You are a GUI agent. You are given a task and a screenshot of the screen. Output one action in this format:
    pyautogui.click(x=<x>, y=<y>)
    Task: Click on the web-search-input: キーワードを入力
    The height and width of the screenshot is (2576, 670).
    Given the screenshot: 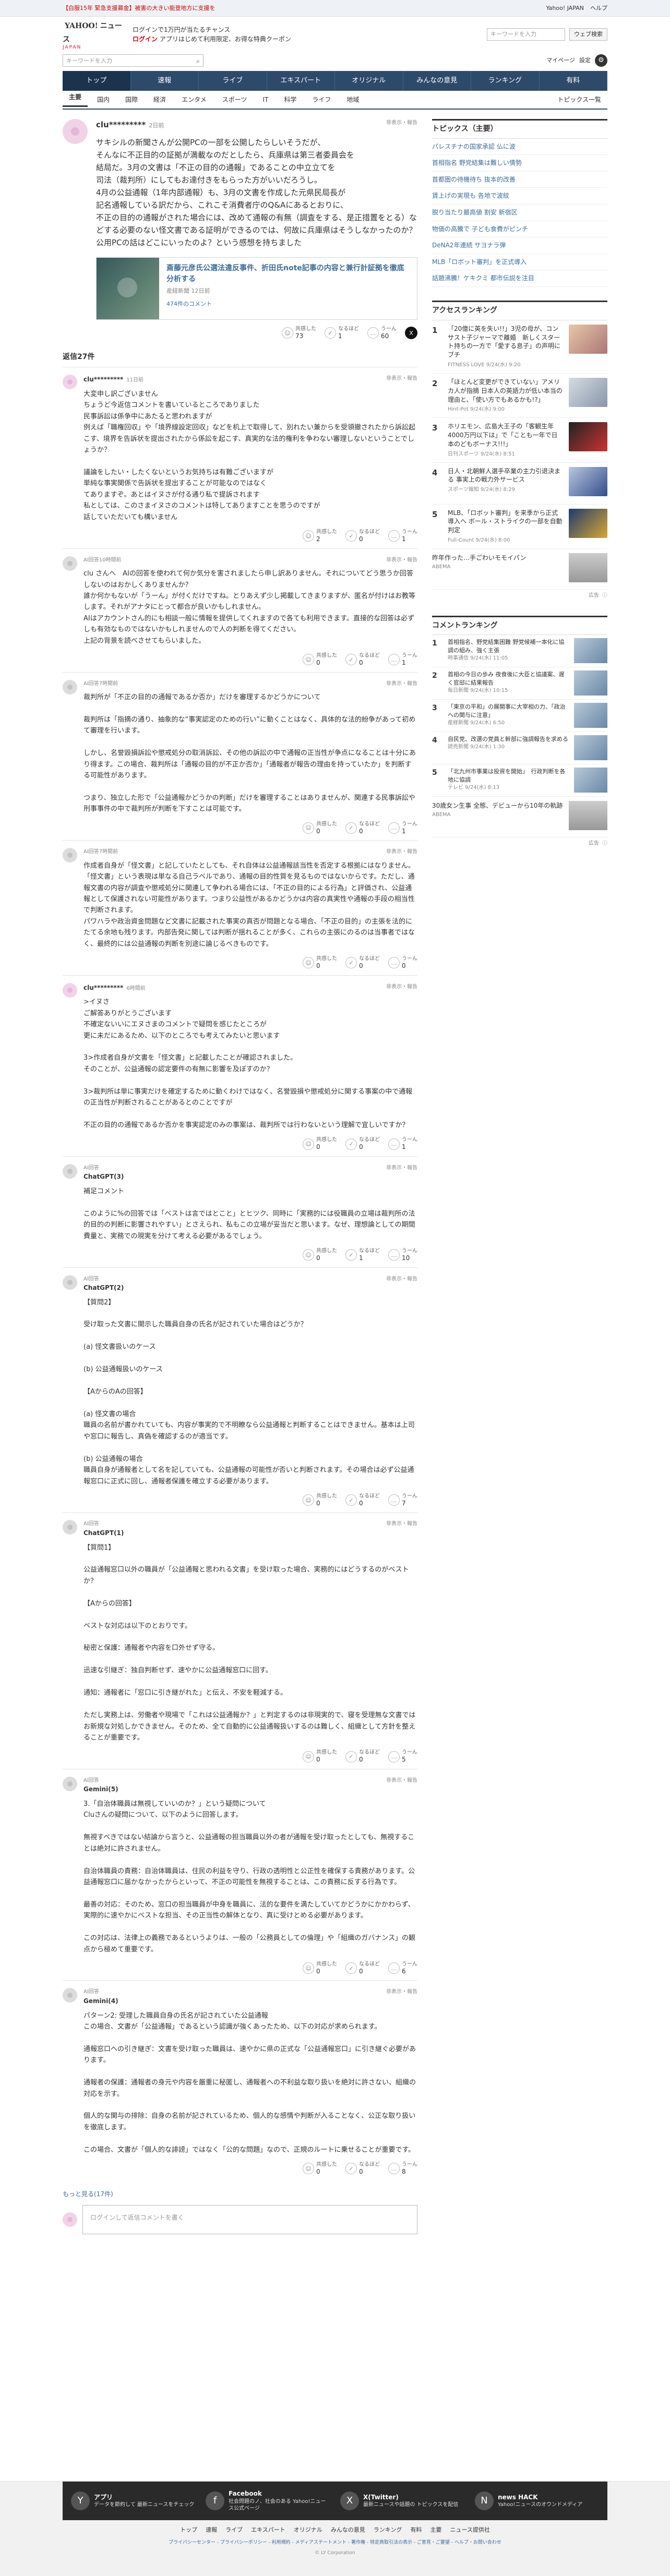 What is the action you would take?
    pyautogui.click(x=526, y=34)
    